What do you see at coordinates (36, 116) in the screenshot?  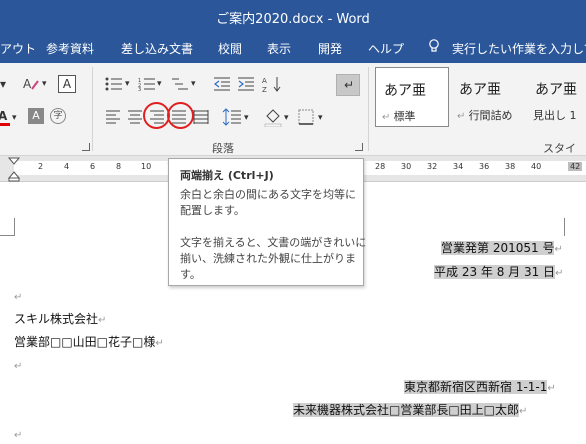 I see `character-shading-icon: A` at bounding box center [36, 116].